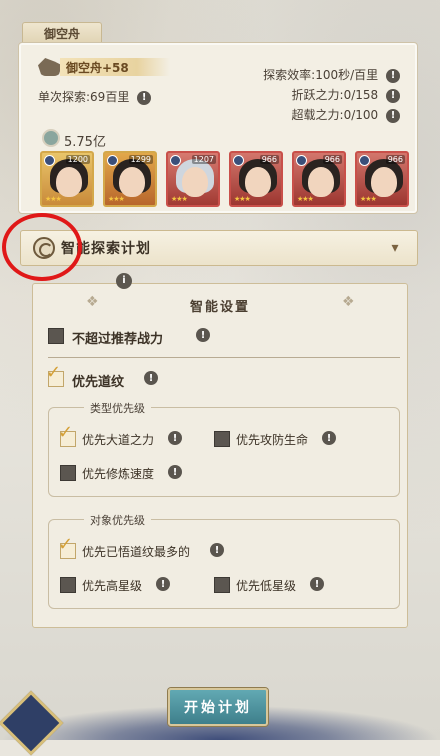 The height and width of the screenshot is (756, 440). What do you see at coordinates (222, 439) in the screenshot?
I see `attack-def-checkbox` at bounding box center [222, 439].